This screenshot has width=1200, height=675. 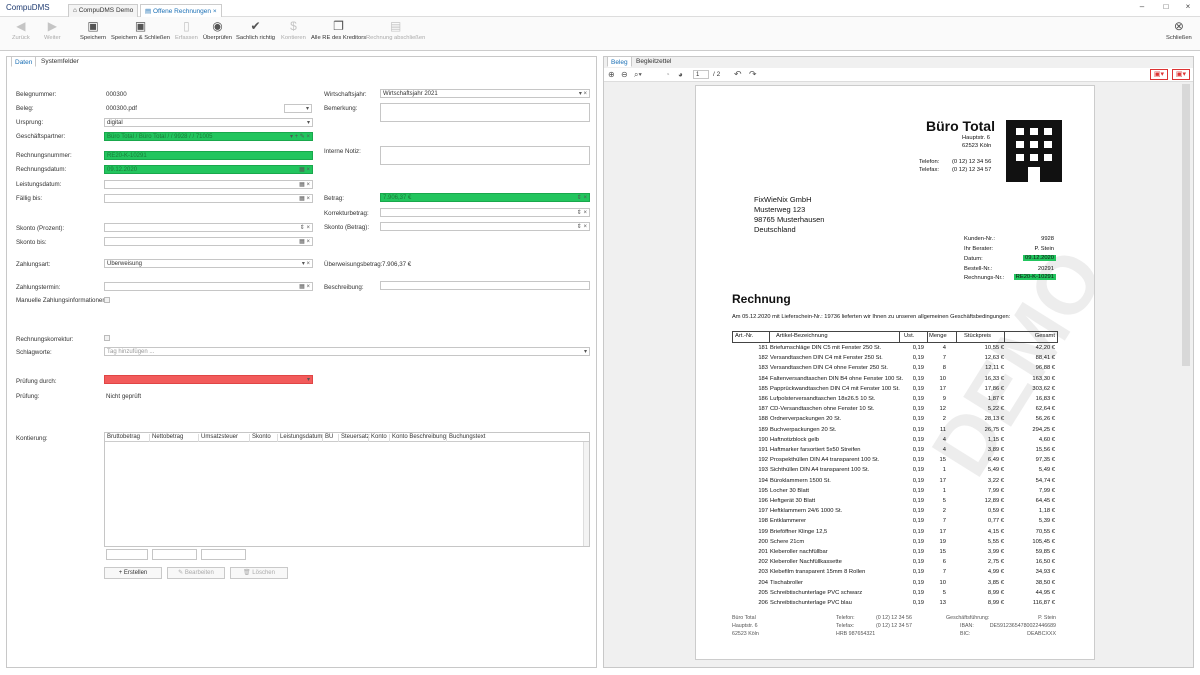 I want to click on back-button: ◀ Zurück, so click(x=21, y=30).